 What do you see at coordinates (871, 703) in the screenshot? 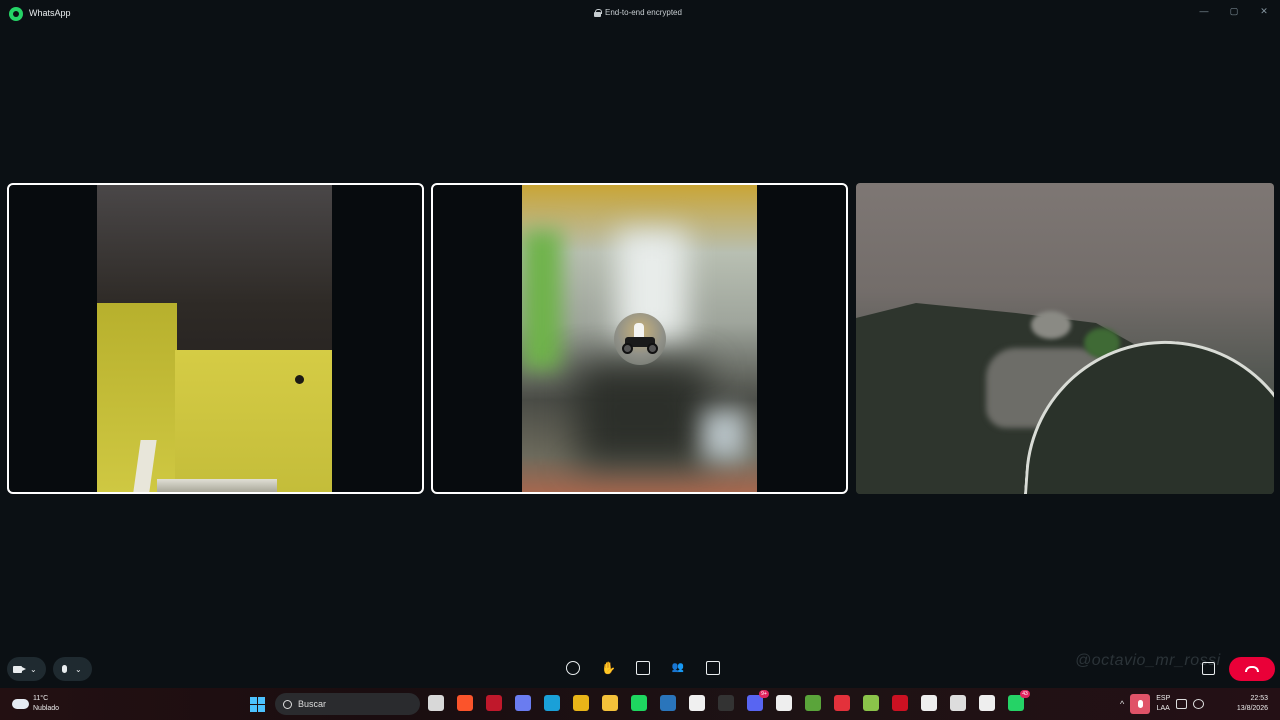
I see `green-app-icon` at bounding box center [871, 703].